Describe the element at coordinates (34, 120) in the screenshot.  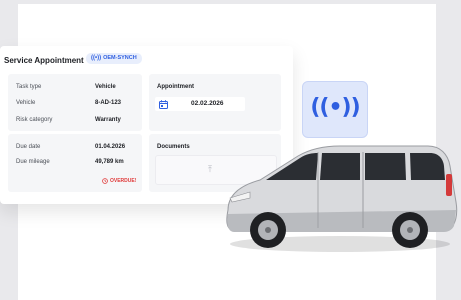
I see `risk-category-label: Risk category` at that location.